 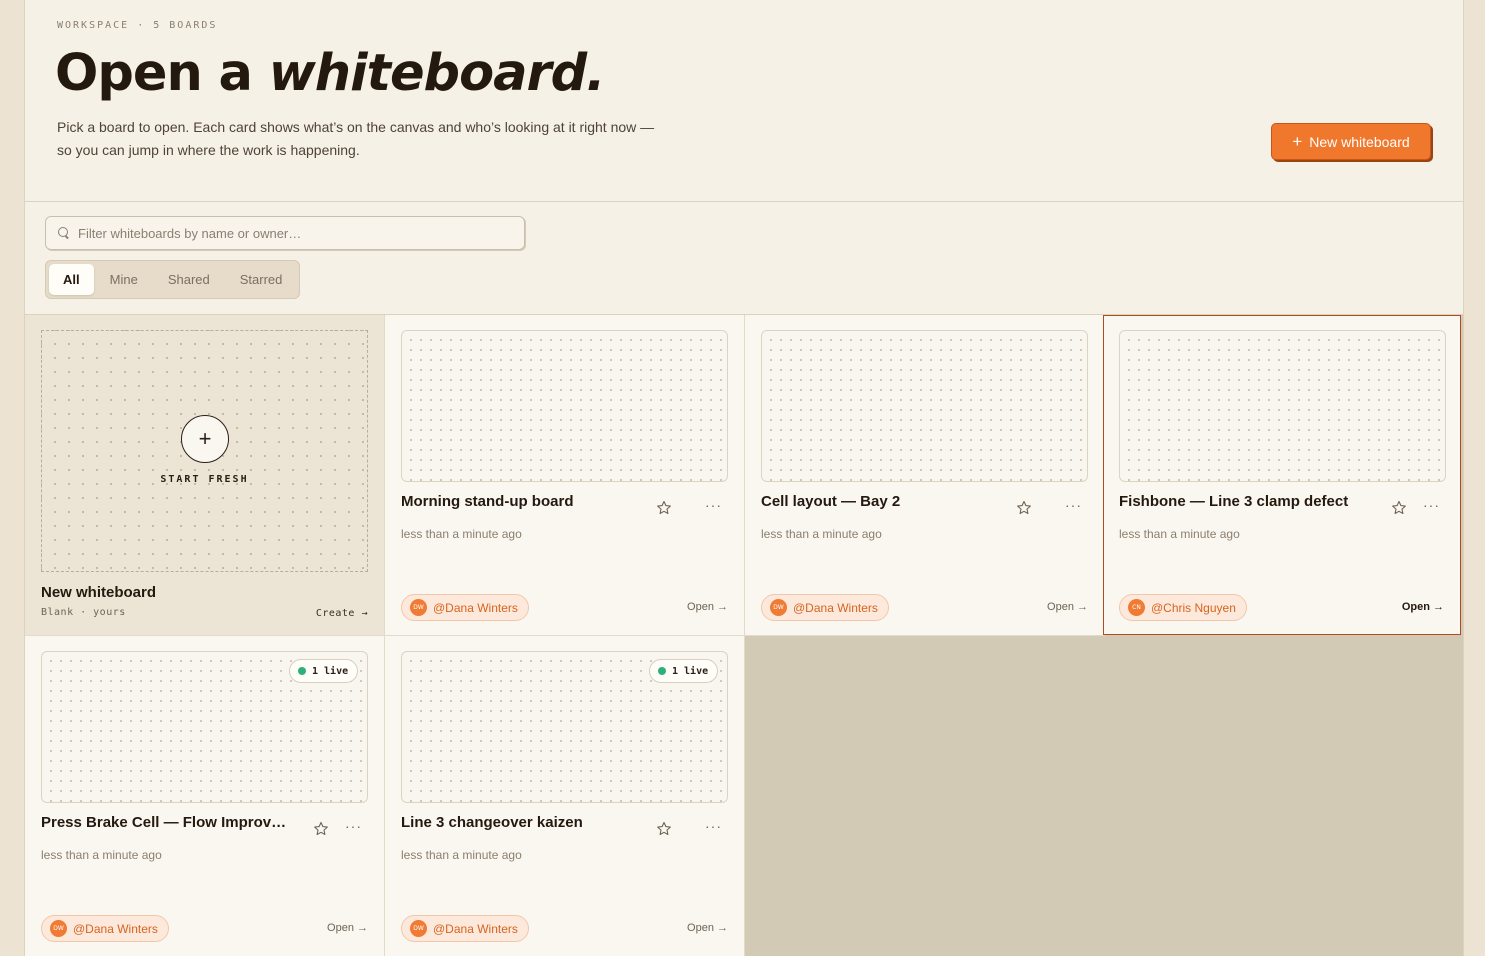 I want to click on search-input, so click(x=288, y=233).